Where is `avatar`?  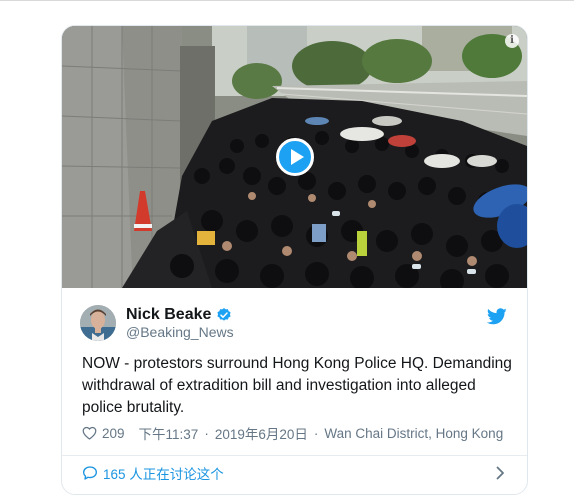
avatar is located at coordinates (98, 323).